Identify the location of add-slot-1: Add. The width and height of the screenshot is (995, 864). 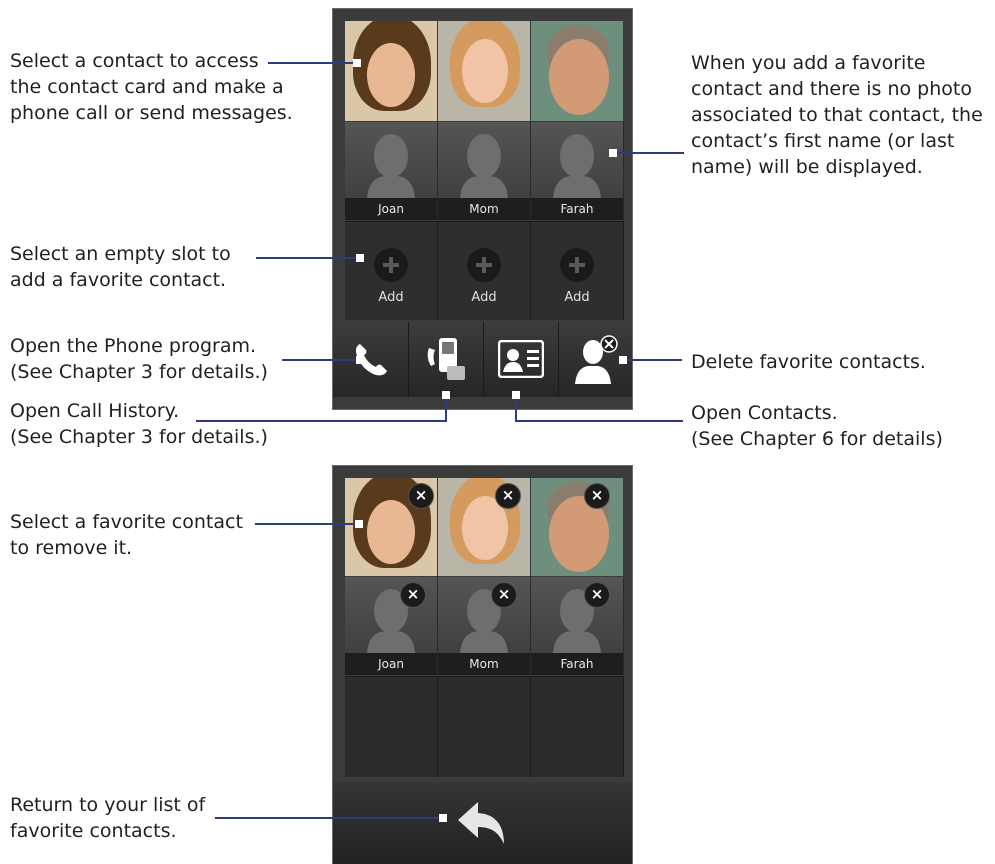
(391, 270).